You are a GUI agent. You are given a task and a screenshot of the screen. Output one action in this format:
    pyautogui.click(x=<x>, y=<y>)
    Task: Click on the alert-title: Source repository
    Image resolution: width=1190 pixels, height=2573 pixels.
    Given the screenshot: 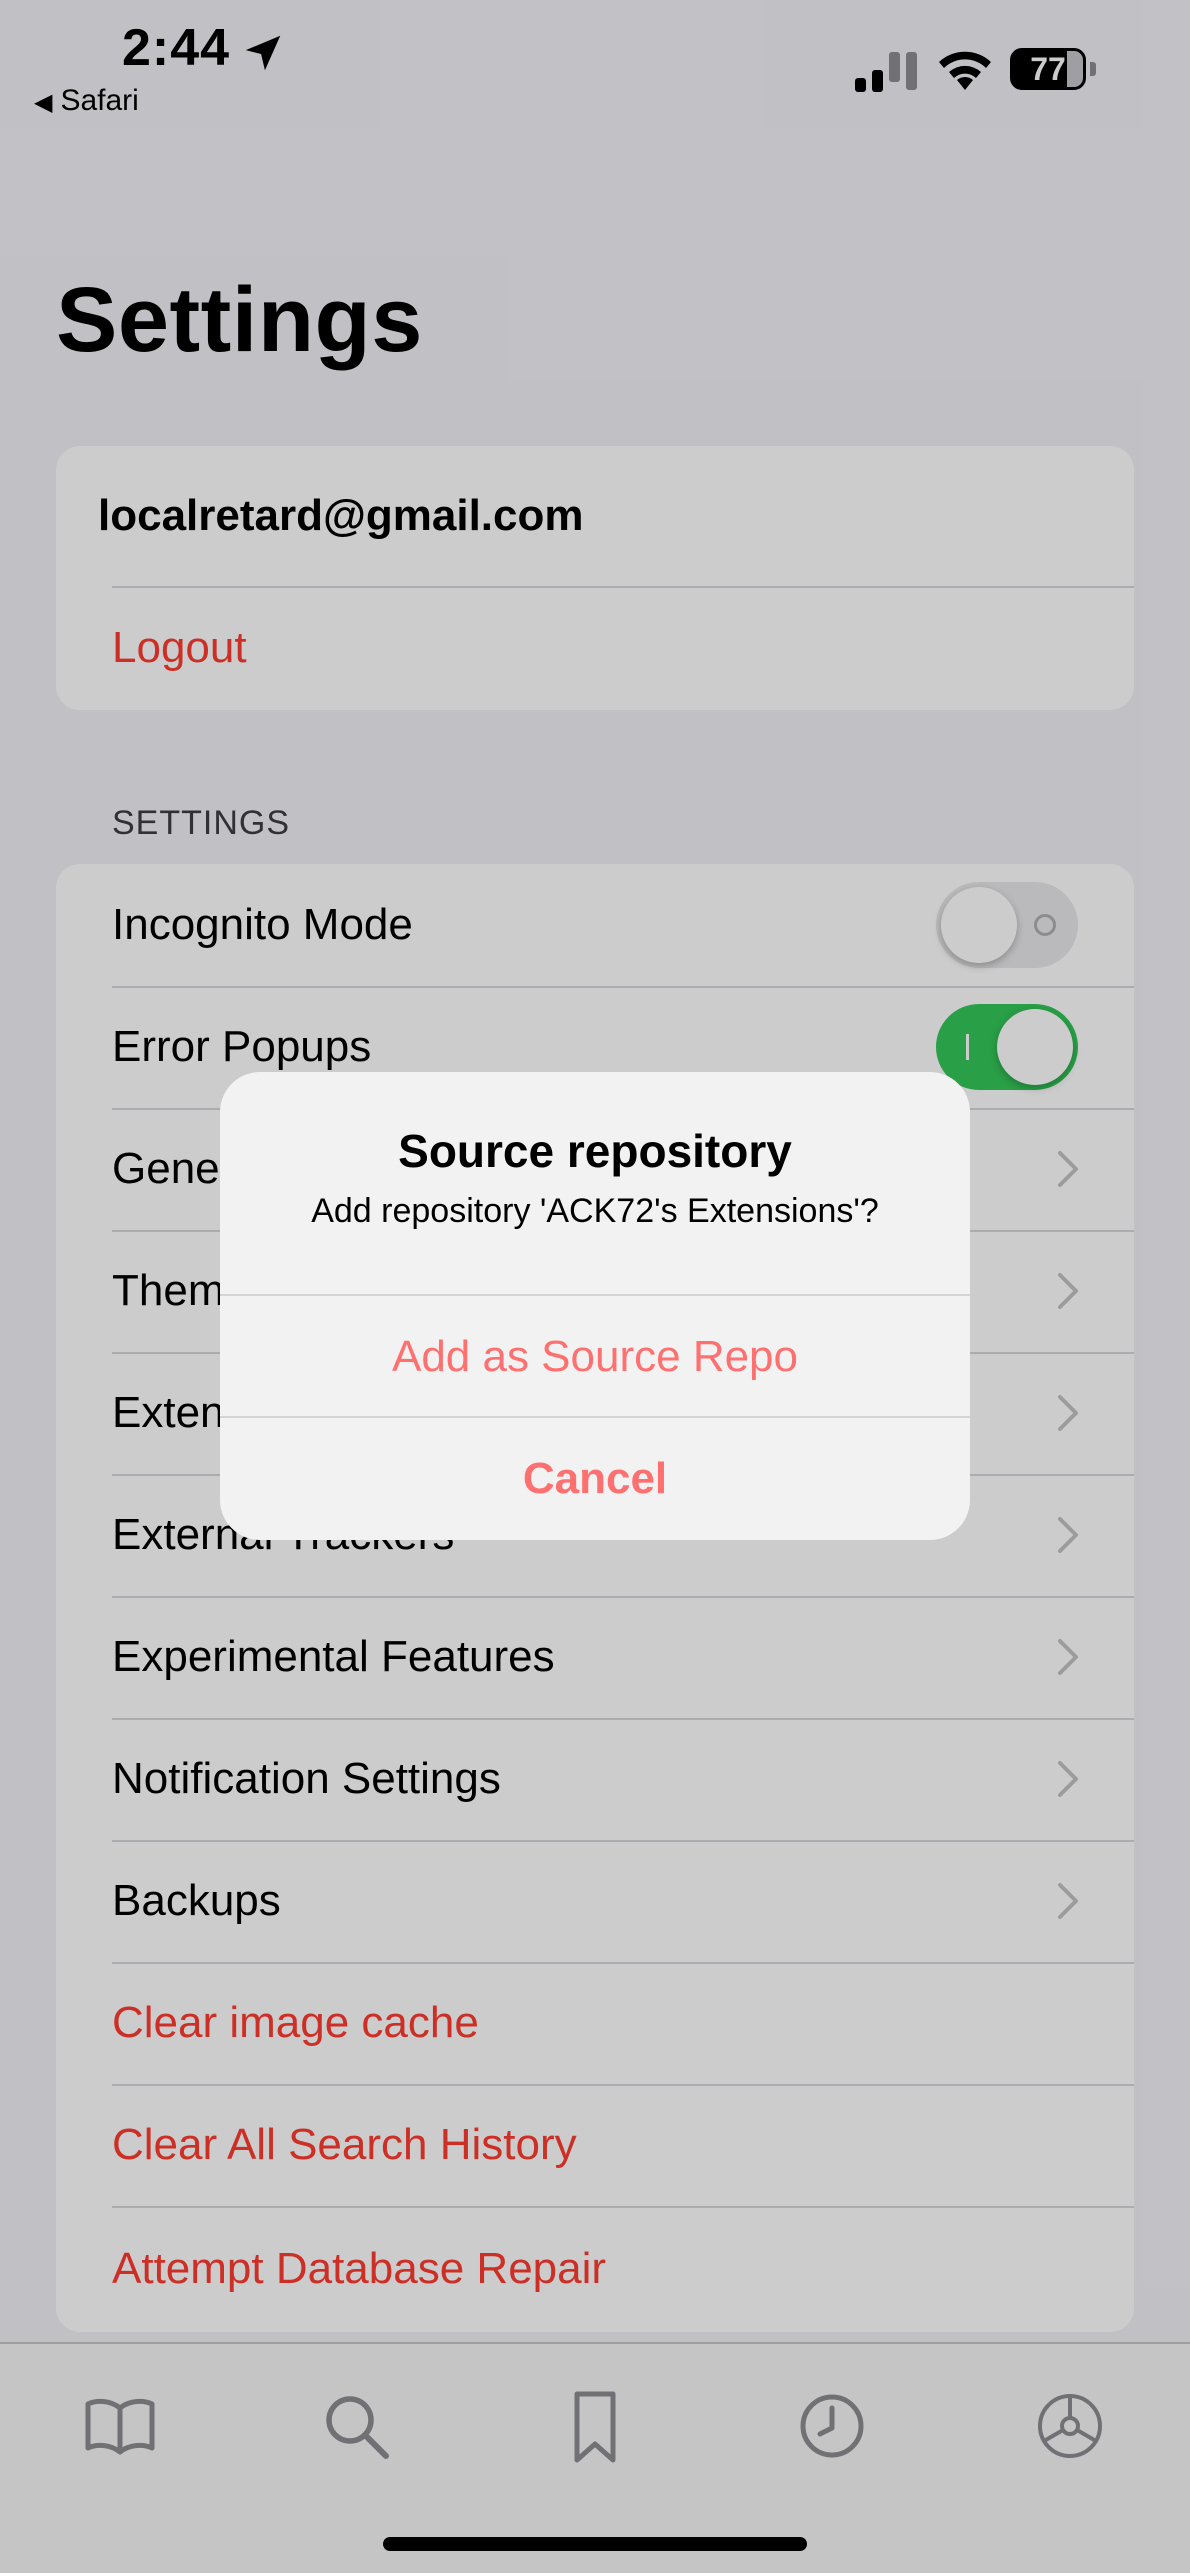 What is the action you would take?
    pyautogui.click(x=595, y=1151)
    